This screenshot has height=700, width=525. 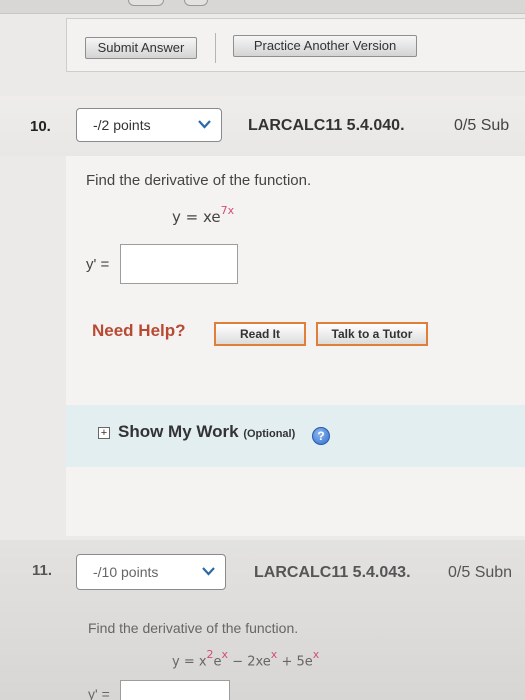 What do you see at coordinates (249, 662) in the screenshot?
I see `eq-part: − 2xe` at bounding box center [249, 662].